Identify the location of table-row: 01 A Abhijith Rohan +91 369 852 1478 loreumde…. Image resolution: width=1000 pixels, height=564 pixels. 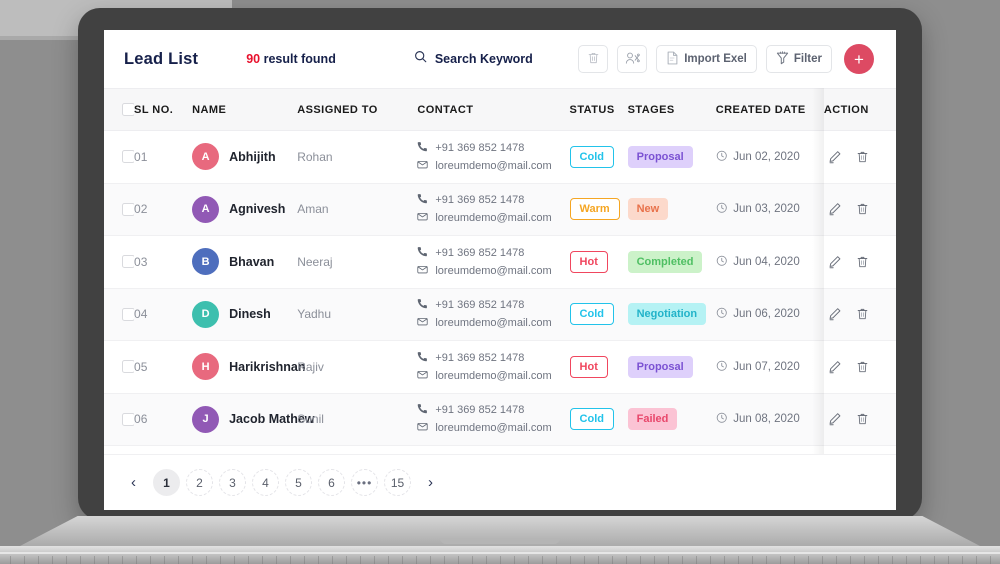
(500, 157).